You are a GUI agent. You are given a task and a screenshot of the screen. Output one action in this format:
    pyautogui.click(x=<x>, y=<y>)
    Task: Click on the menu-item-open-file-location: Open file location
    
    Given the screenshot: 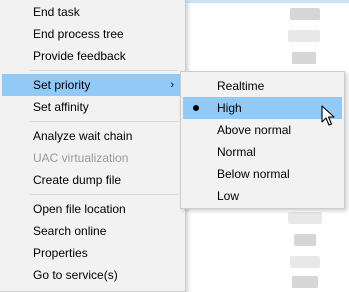 What is the action you would take?
    pyautogui.click(x=92, y=209)
    